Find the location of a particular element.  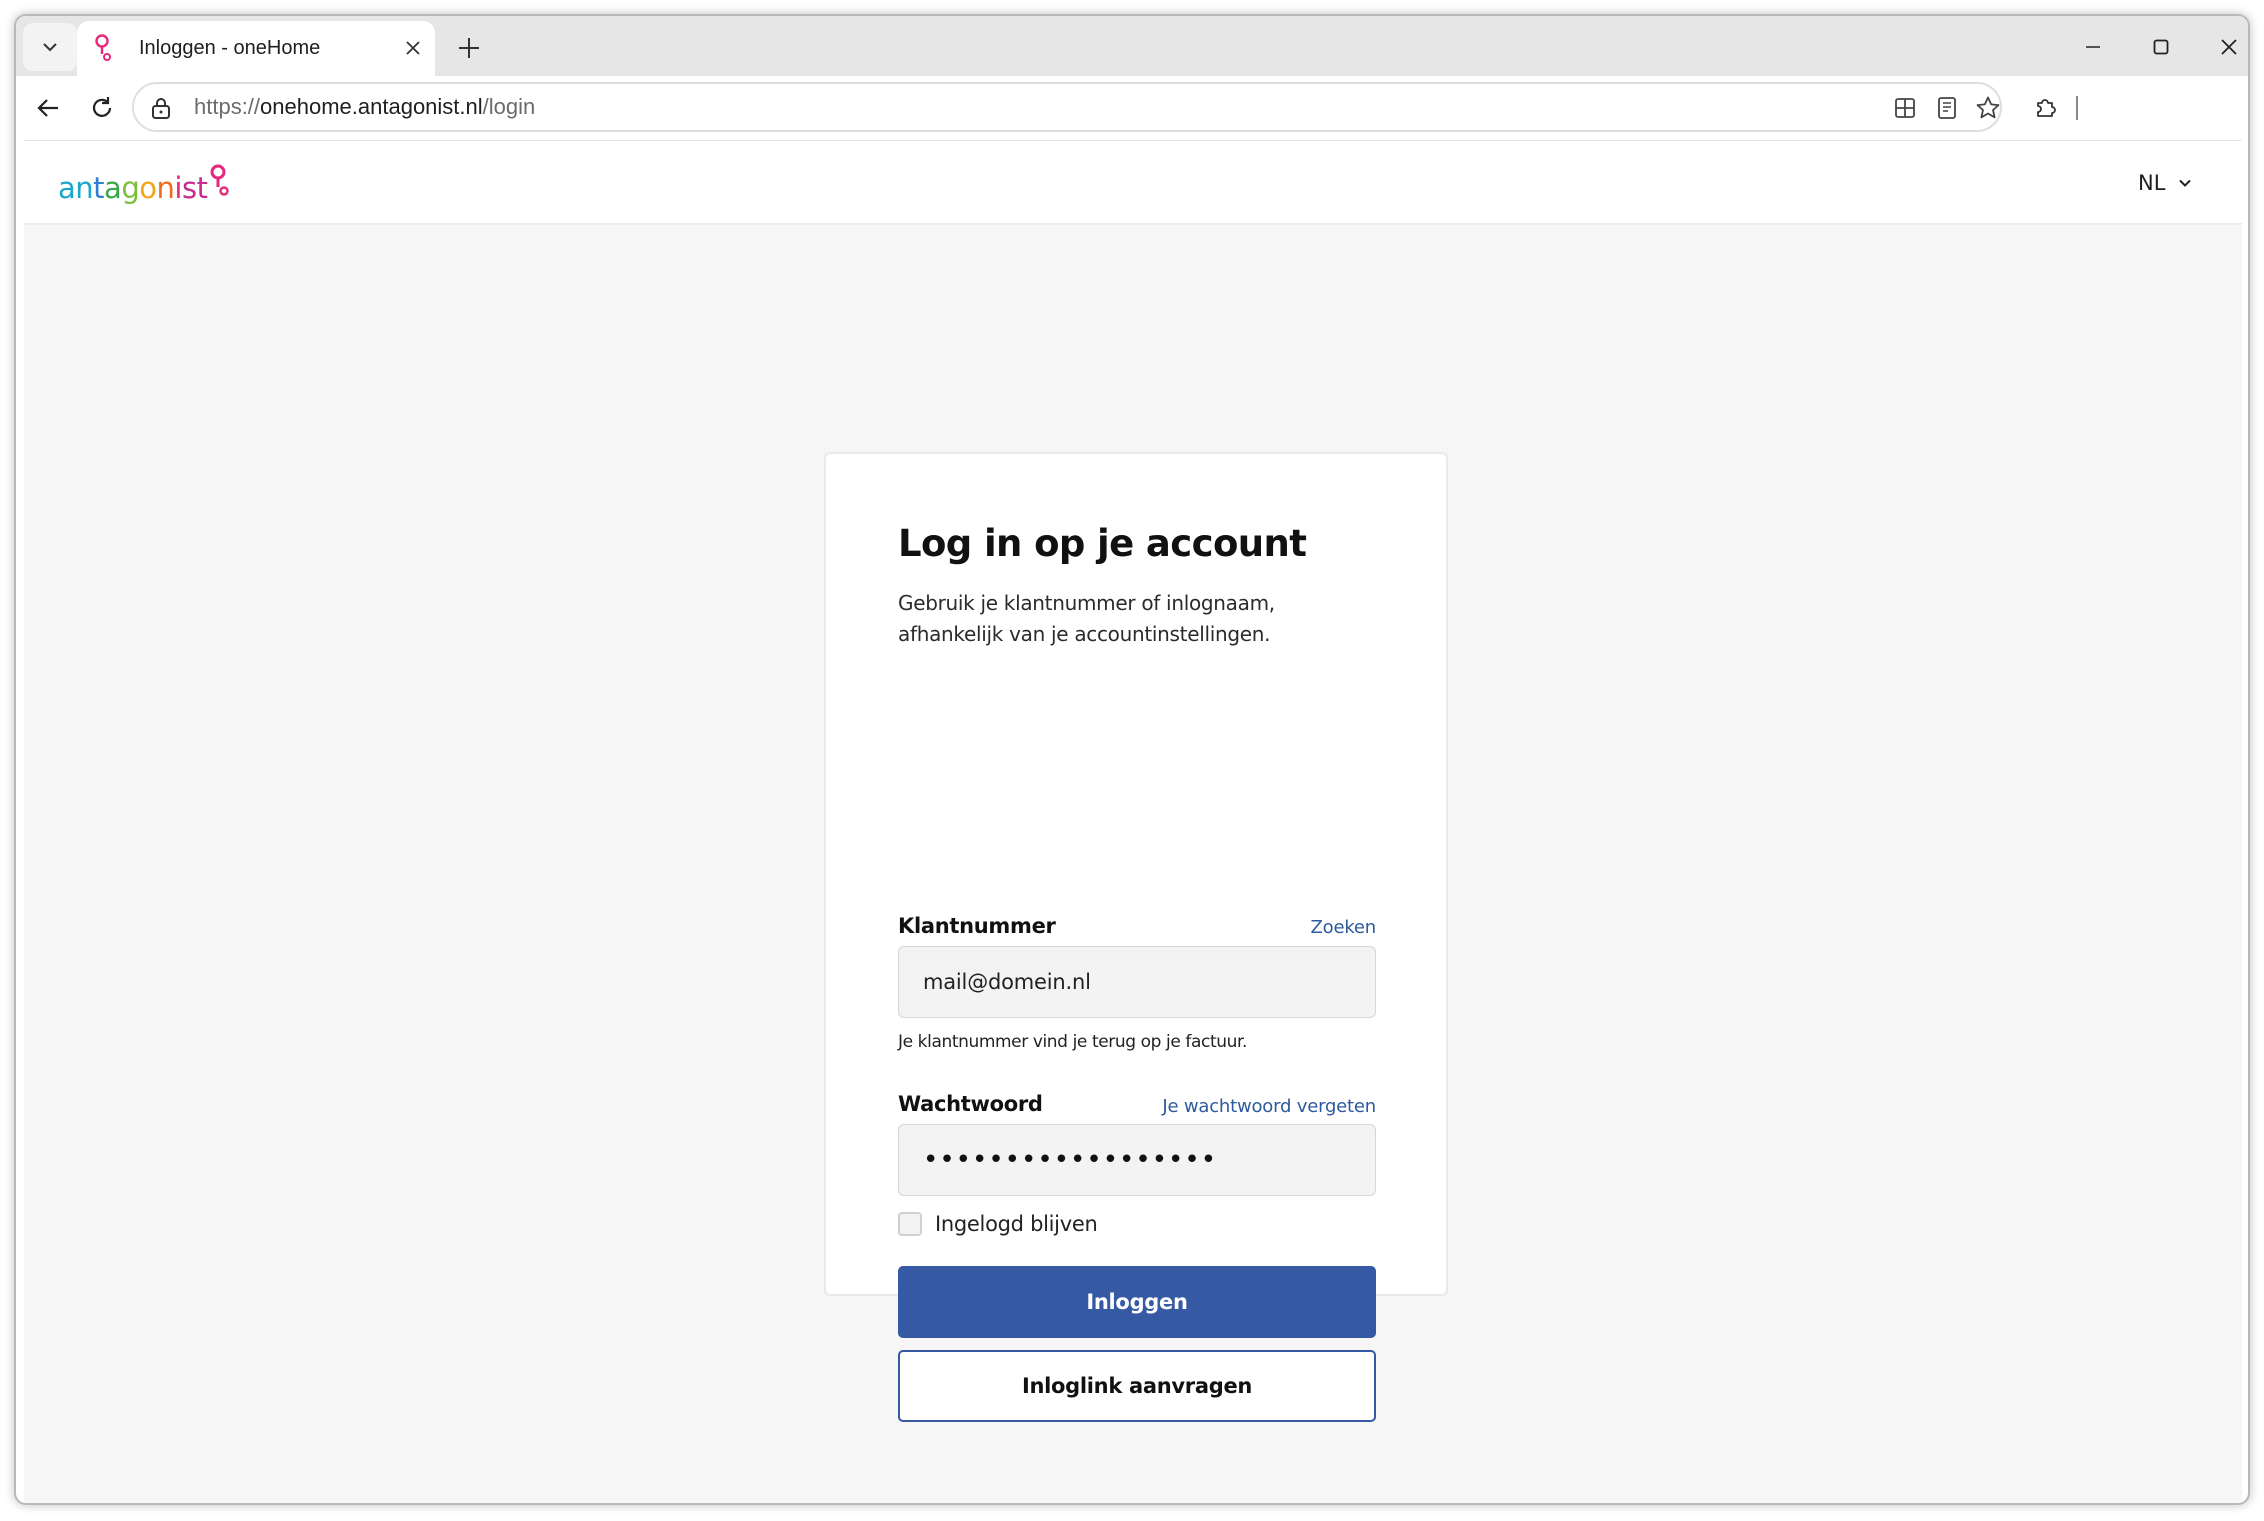

logo-letter: o is located at coordinates (148, 188).